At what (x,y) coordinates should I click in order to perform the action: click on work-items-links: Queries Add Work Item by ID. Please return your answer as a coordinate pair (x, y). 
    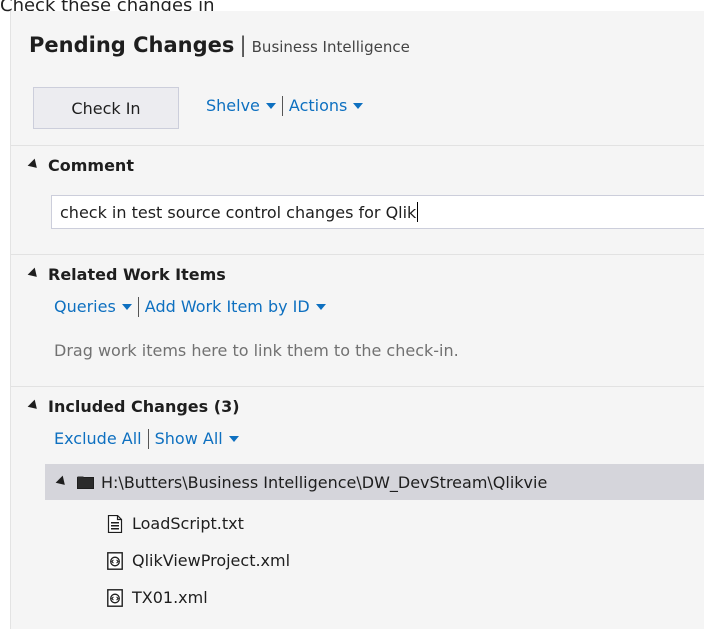
    Looking at the image, I should click on (190, 307).